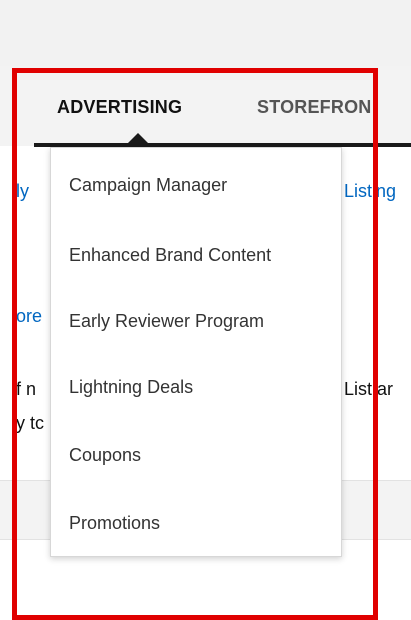 This screenshot has width=411, height=620. What do you see at coordinates (30, 423) in the screenshot?
I see `background-text-fragment-2: y tc` at bounding box center [30, 423].